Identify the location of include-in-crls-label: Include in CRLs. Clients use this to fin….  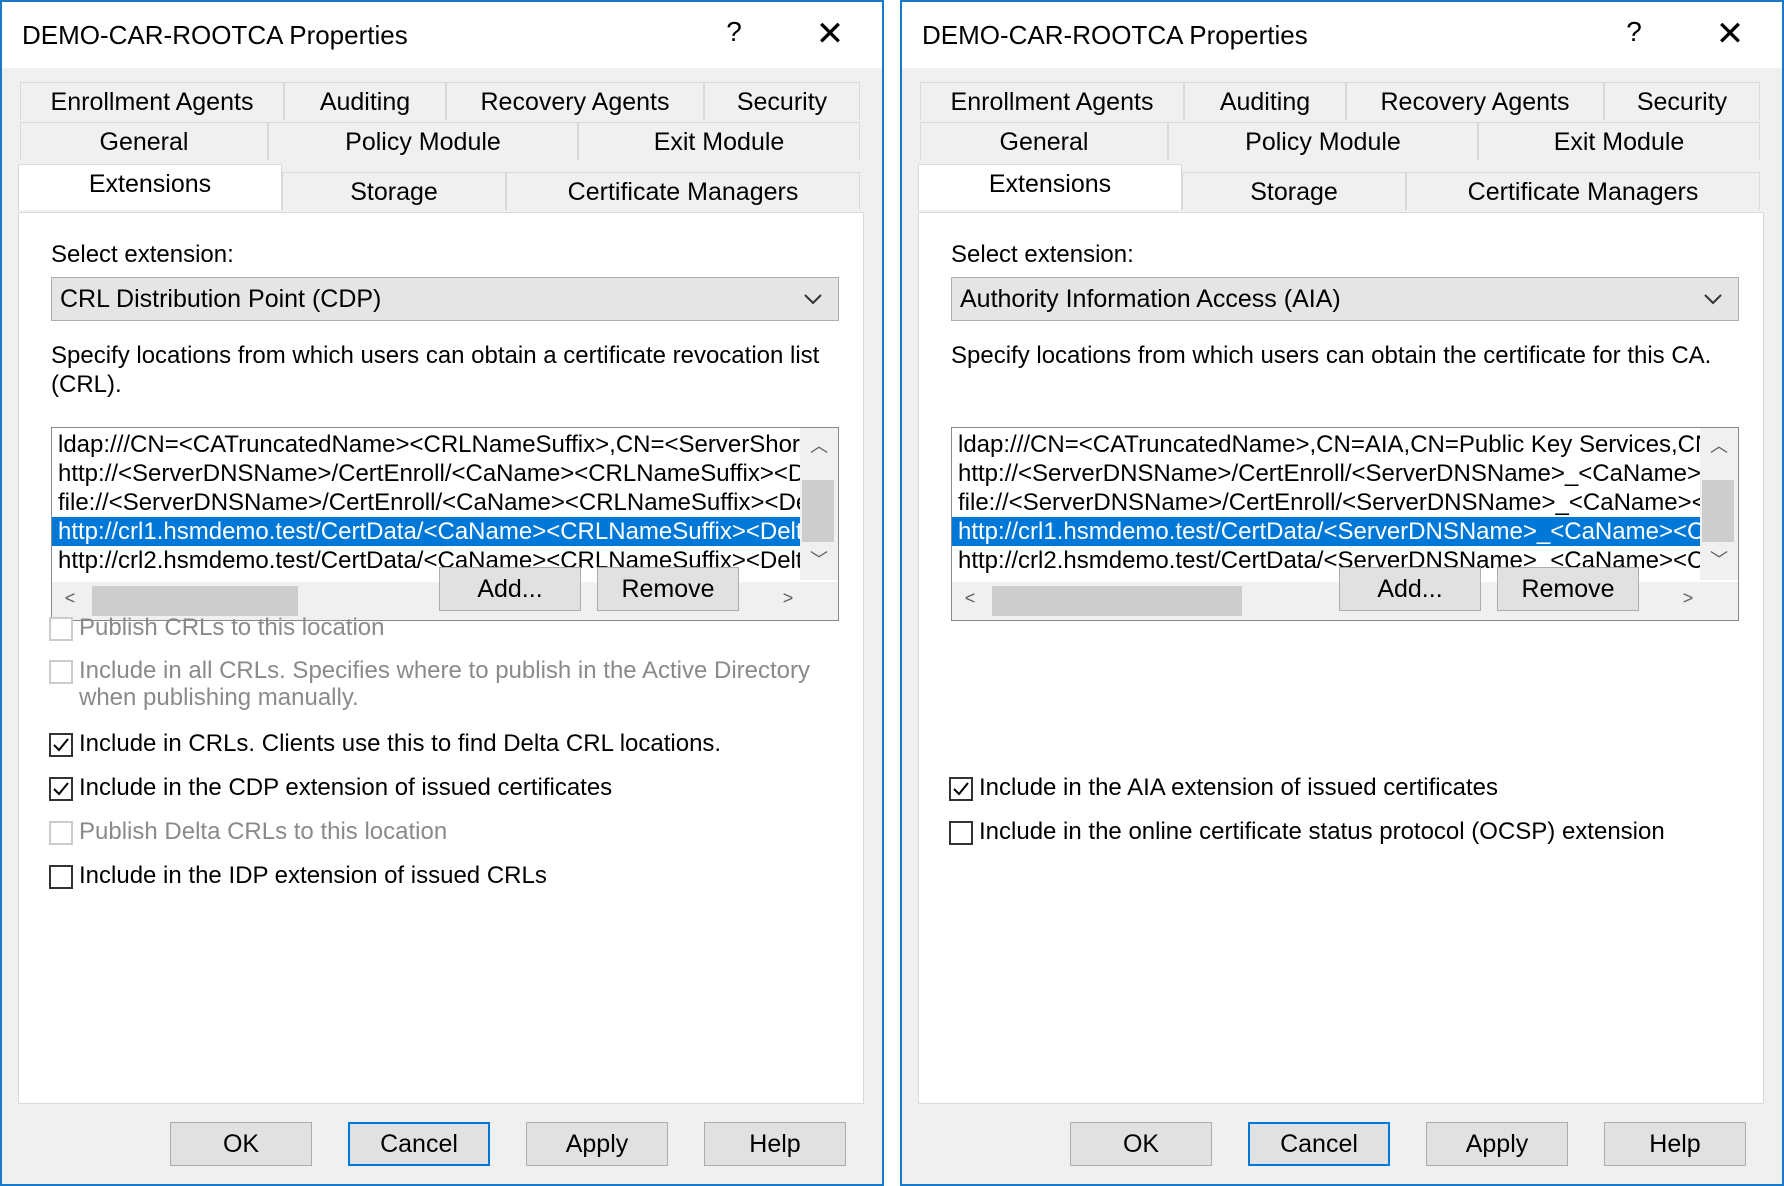
(400, 743).